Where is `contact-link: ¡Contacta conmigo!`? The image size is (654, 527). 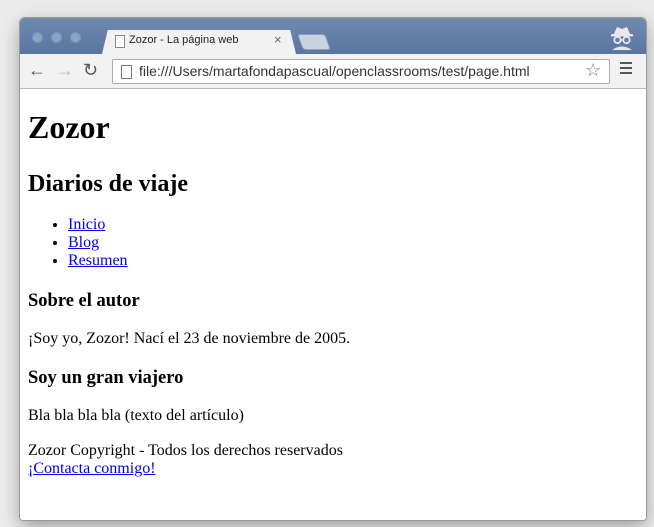
contact-link: ¡Contacta conmigo! is located at coordinates (92, 468).